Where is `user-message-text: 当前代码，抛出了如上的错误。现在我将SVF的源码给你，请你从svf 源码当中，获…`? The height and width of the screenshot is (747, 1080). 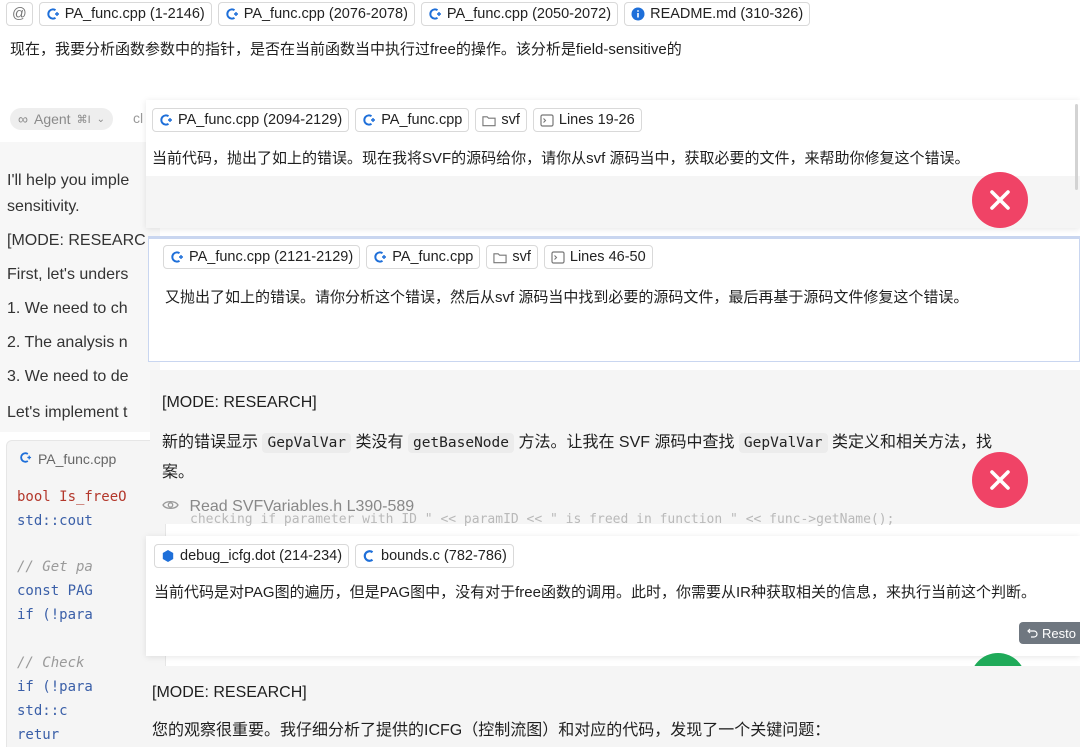 user-message-text: 当前代码，抛出了如上的错误。现在我将SVF的源码给你，请你从svf 源码当中，获… is located at coordinates (561, 158).